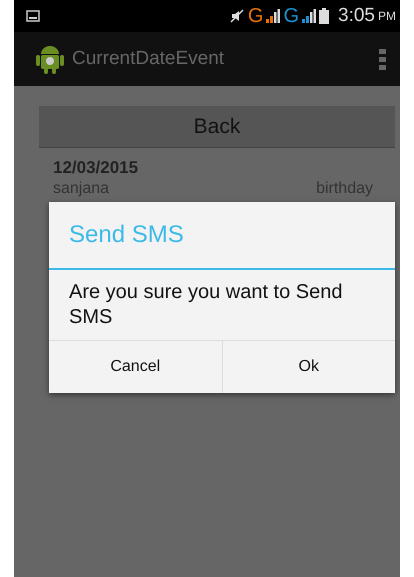 The height and width of the screenshot is (577, 414). What do you see at coordinates (50, 59) in the screenshot?
I see `android-robot-icon` at bounding box center [50, 59].